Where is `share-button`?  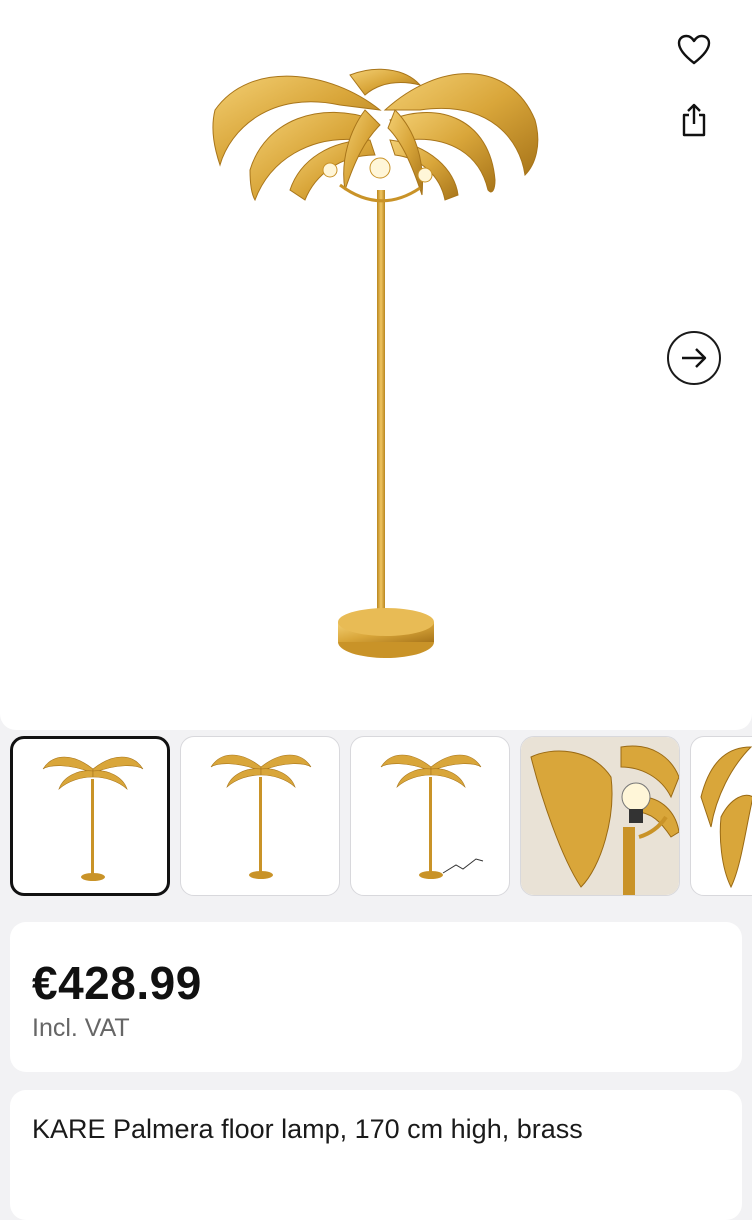 share-button is located at coordinates (694, 120).